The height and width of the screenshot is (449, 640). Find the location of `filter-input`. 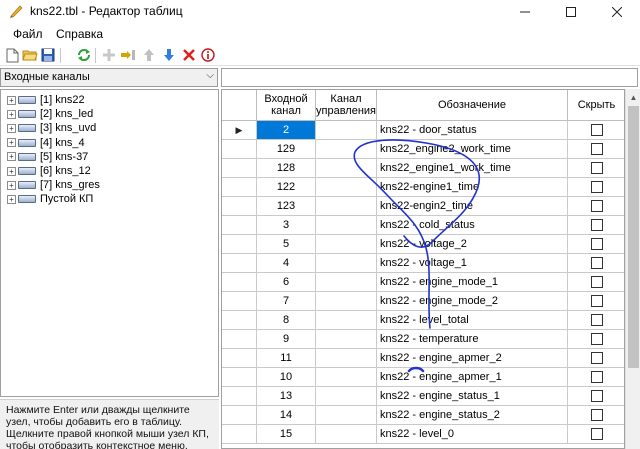

filter-input is located at coordinates (429, 77).